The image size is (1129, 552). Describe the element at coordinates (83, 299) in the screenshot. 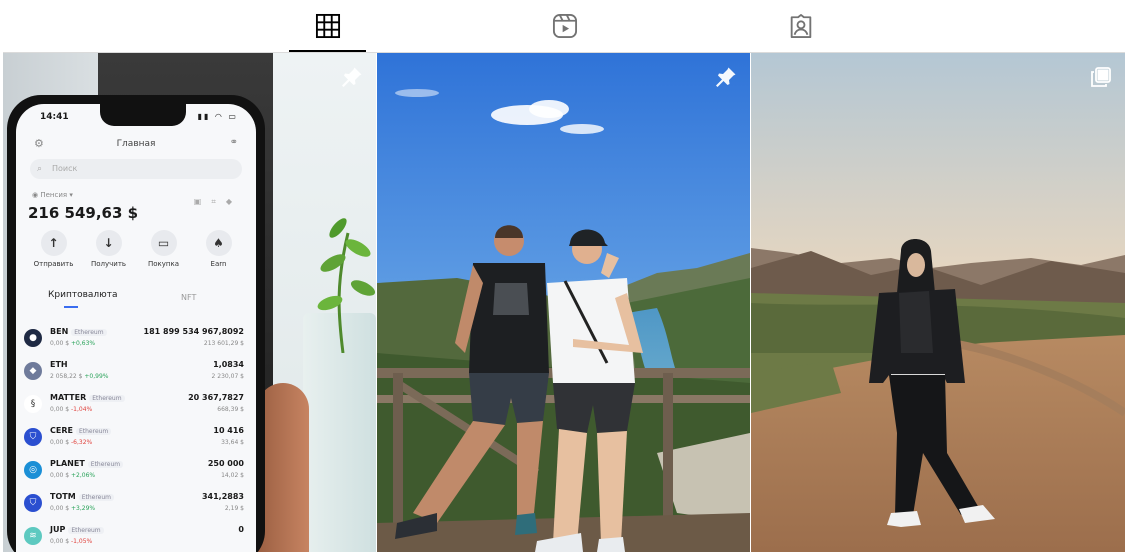

I see `screen-tab-crypto: Криптовалюта` at that location.